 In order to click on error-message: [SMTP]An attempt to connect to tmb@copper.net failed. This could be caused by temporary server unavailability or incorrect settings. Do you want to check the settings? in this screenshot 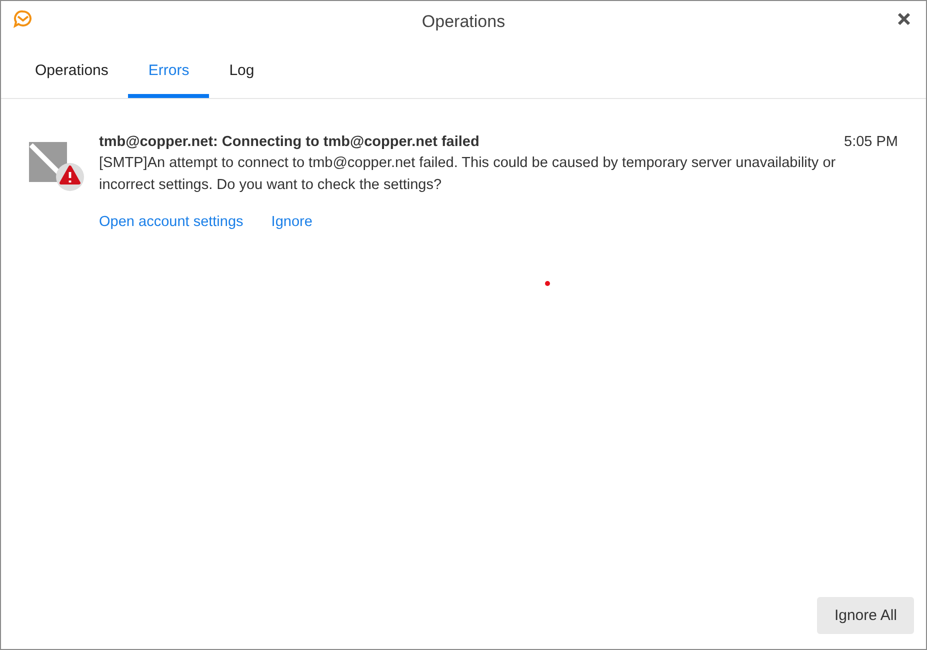, I will do `click(468, 174)`.